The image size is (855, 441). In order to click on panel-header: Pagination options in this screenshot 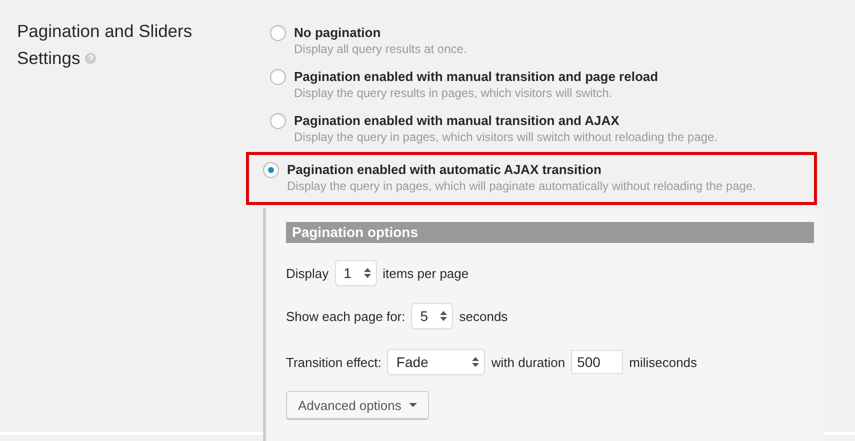, I will do `click(550, 232)`.